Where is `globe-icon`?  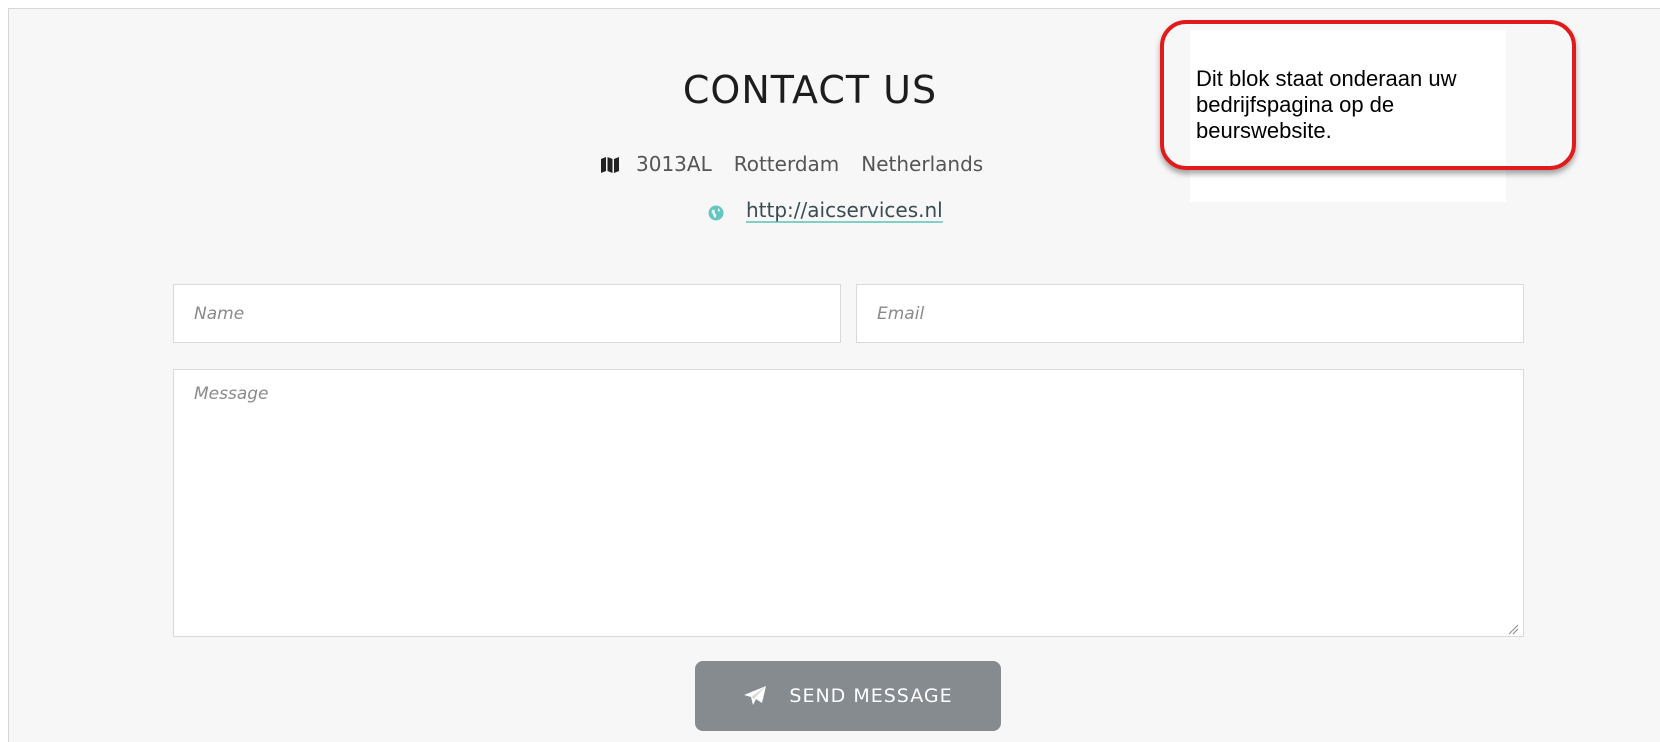 globe-icon is located at coordinates (716, 211).